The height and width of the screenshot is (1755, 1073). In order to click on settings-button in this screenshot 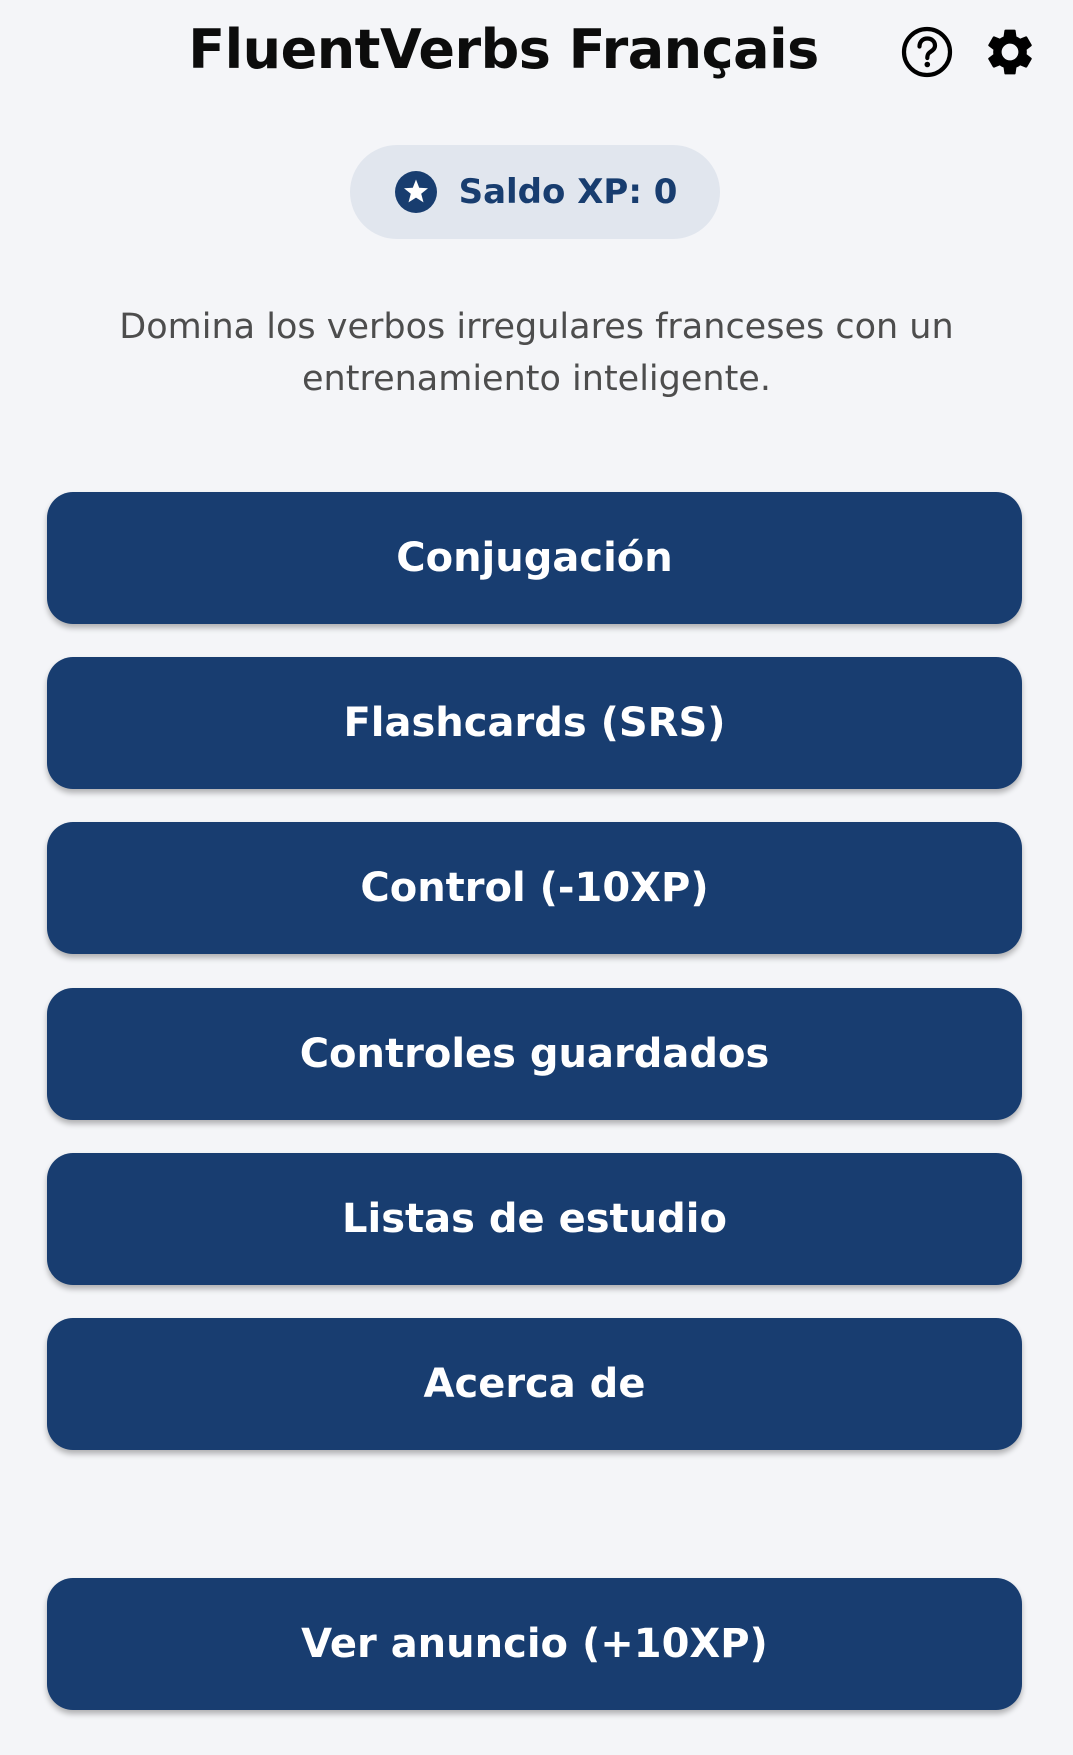, I will do `click(1010, 52)`.